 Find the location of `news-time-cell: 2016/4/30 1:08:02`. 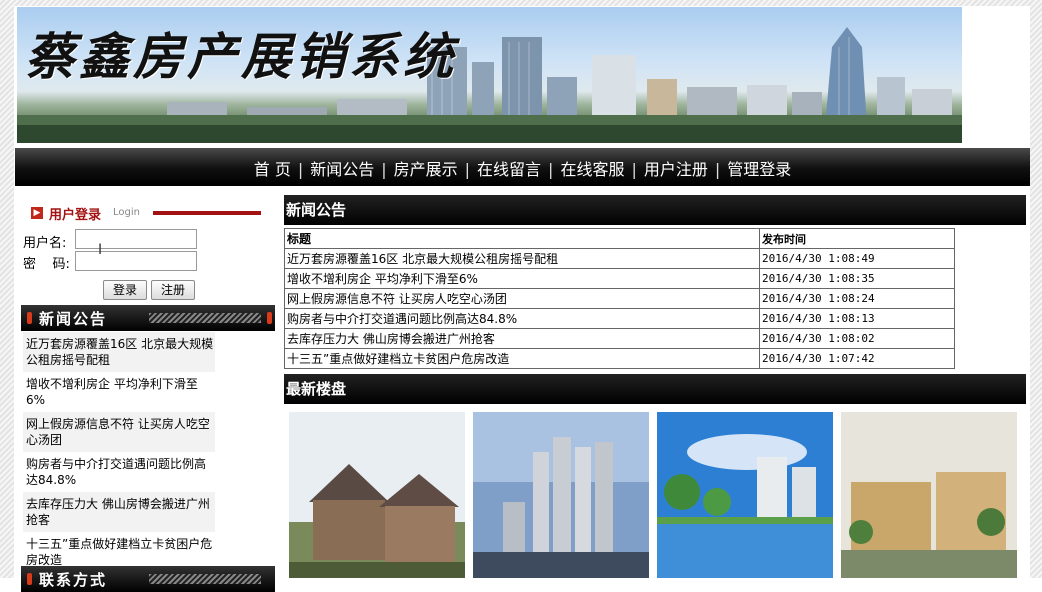

news-time-cell: 2016/4/30 1:08:02 is located at coordinates (857, 338).